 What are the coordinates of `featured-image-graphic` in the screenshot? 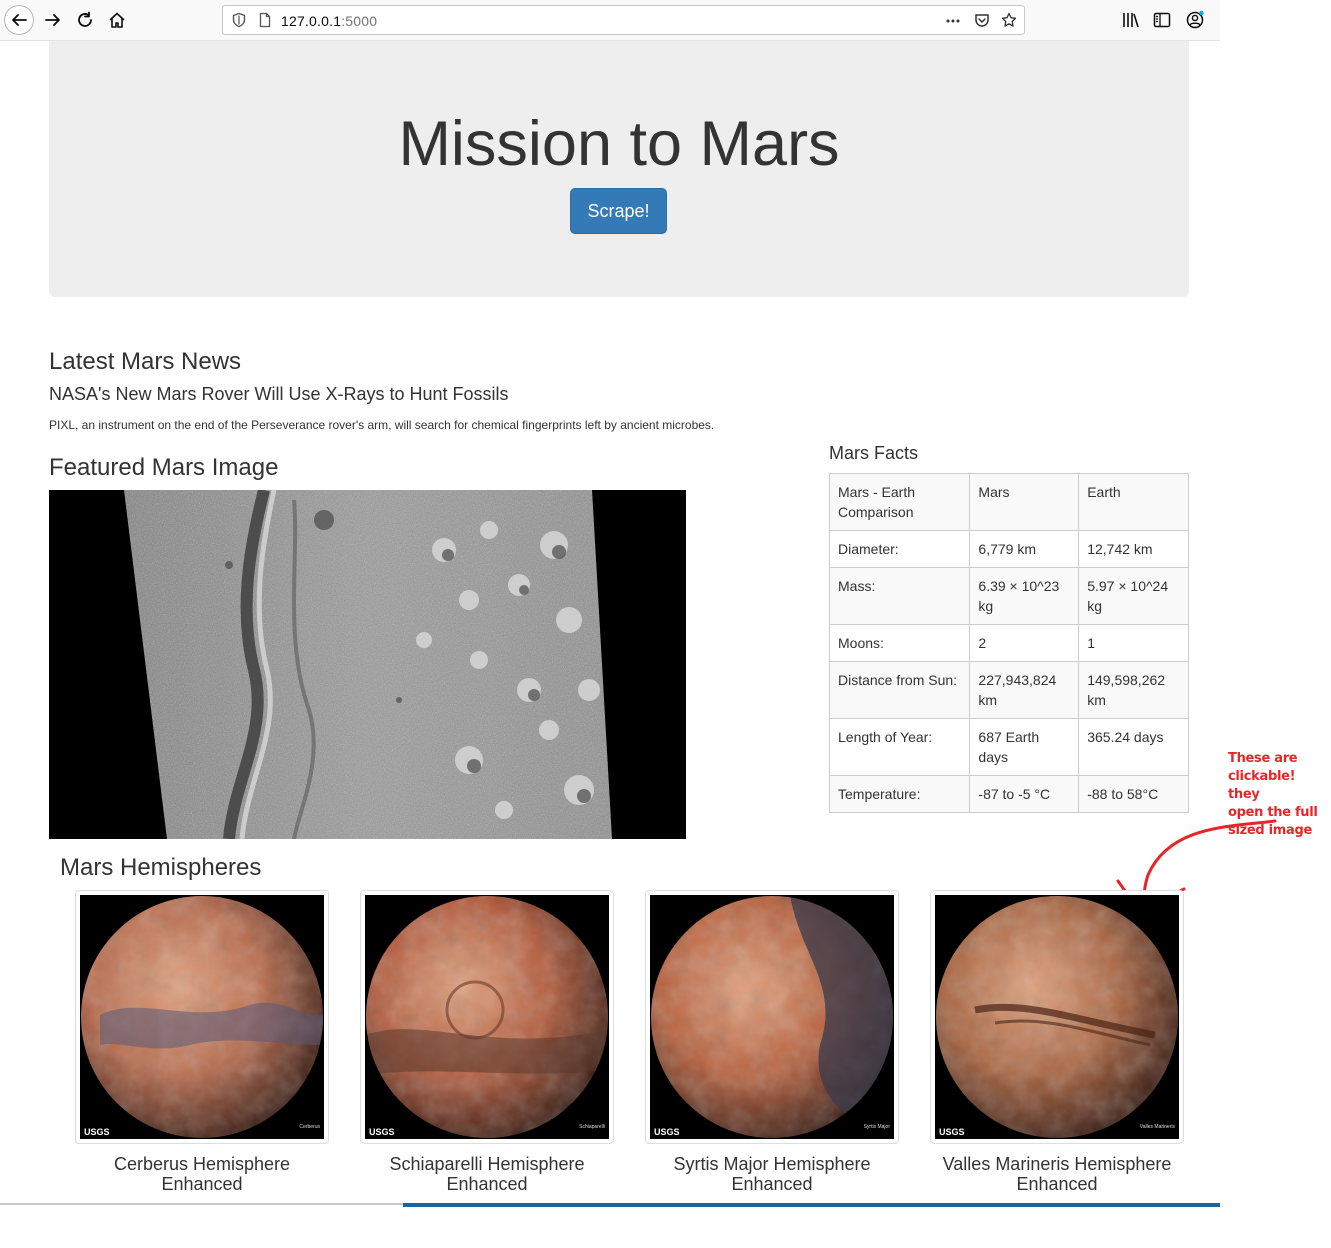 It's located at (367, 664).